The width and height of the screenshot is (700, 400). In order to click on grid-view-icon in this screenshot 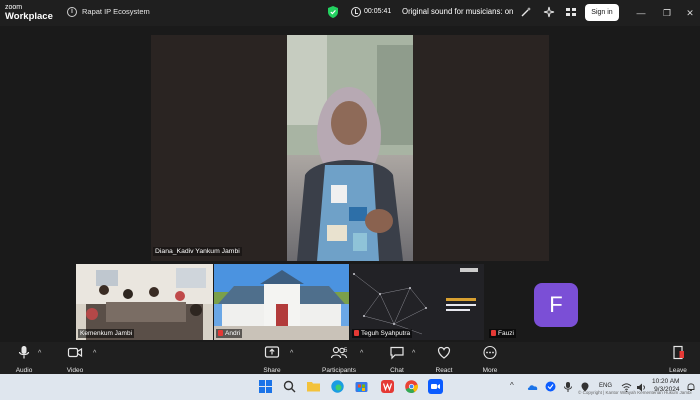, I will do `click(571, 12)`.